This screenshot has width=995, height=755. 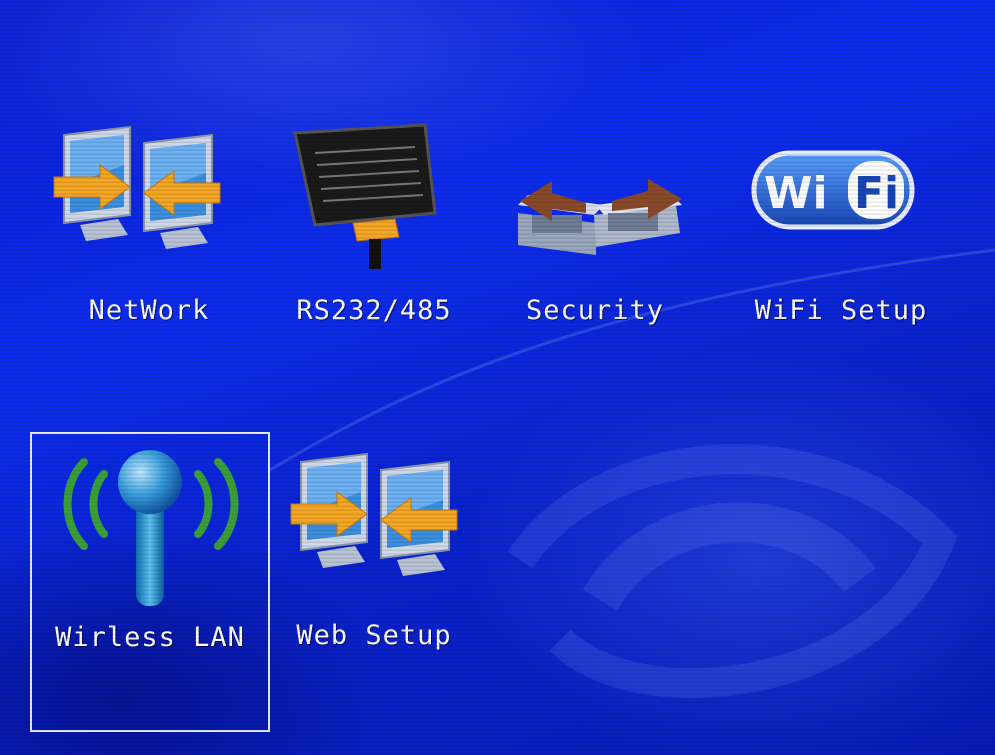 What do you see at coordinates (149, 255) in the screenshot?
I see `menu-item-network: NetWork` at bounding box center [149, 255].